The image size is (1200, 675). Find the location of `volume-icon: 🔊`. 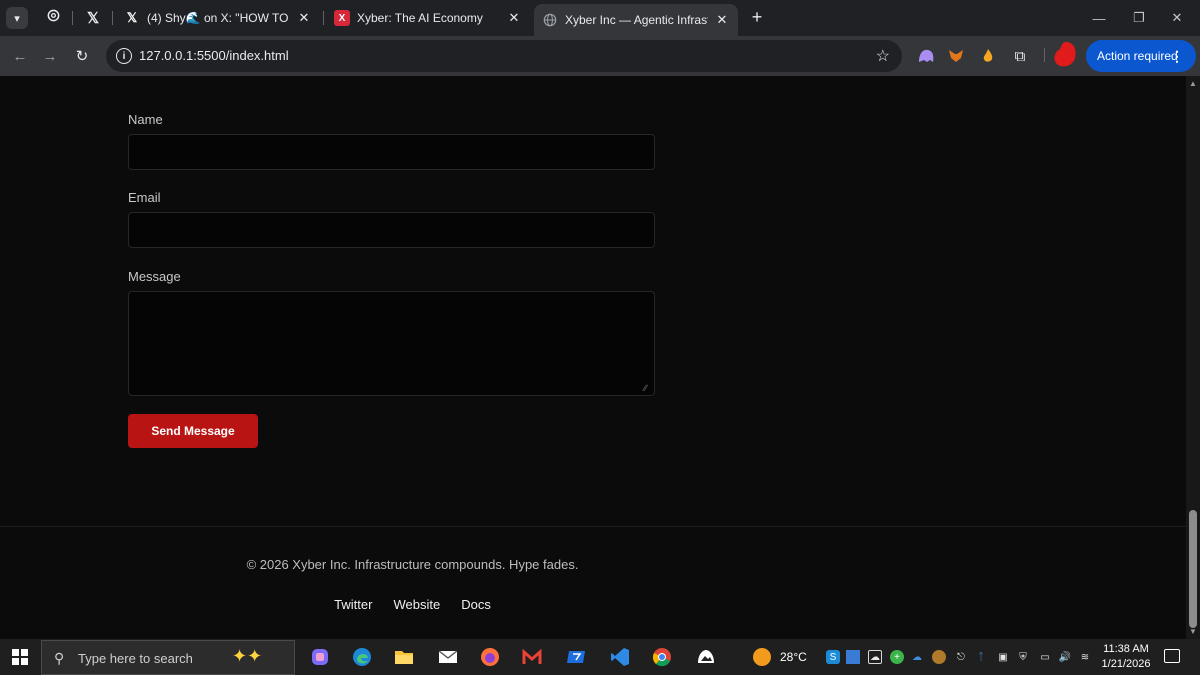

volume-icon: 🔊 is located at coordinates (1065, 657).